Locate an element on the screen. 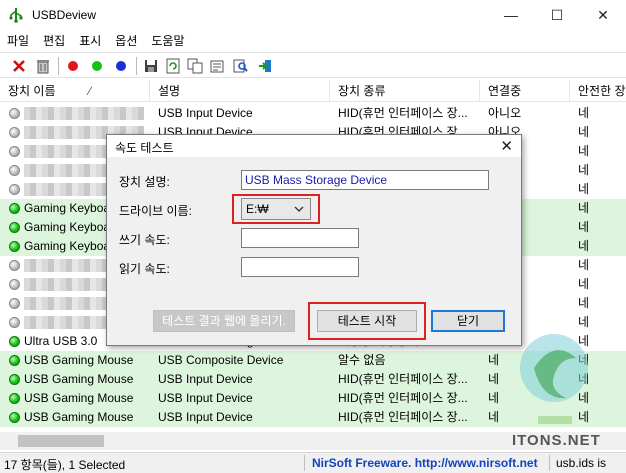 Image resolution: width=626 pixels, height=473 pixels. dialog-close-icon: ✕ is located at coordinates (506, 146).